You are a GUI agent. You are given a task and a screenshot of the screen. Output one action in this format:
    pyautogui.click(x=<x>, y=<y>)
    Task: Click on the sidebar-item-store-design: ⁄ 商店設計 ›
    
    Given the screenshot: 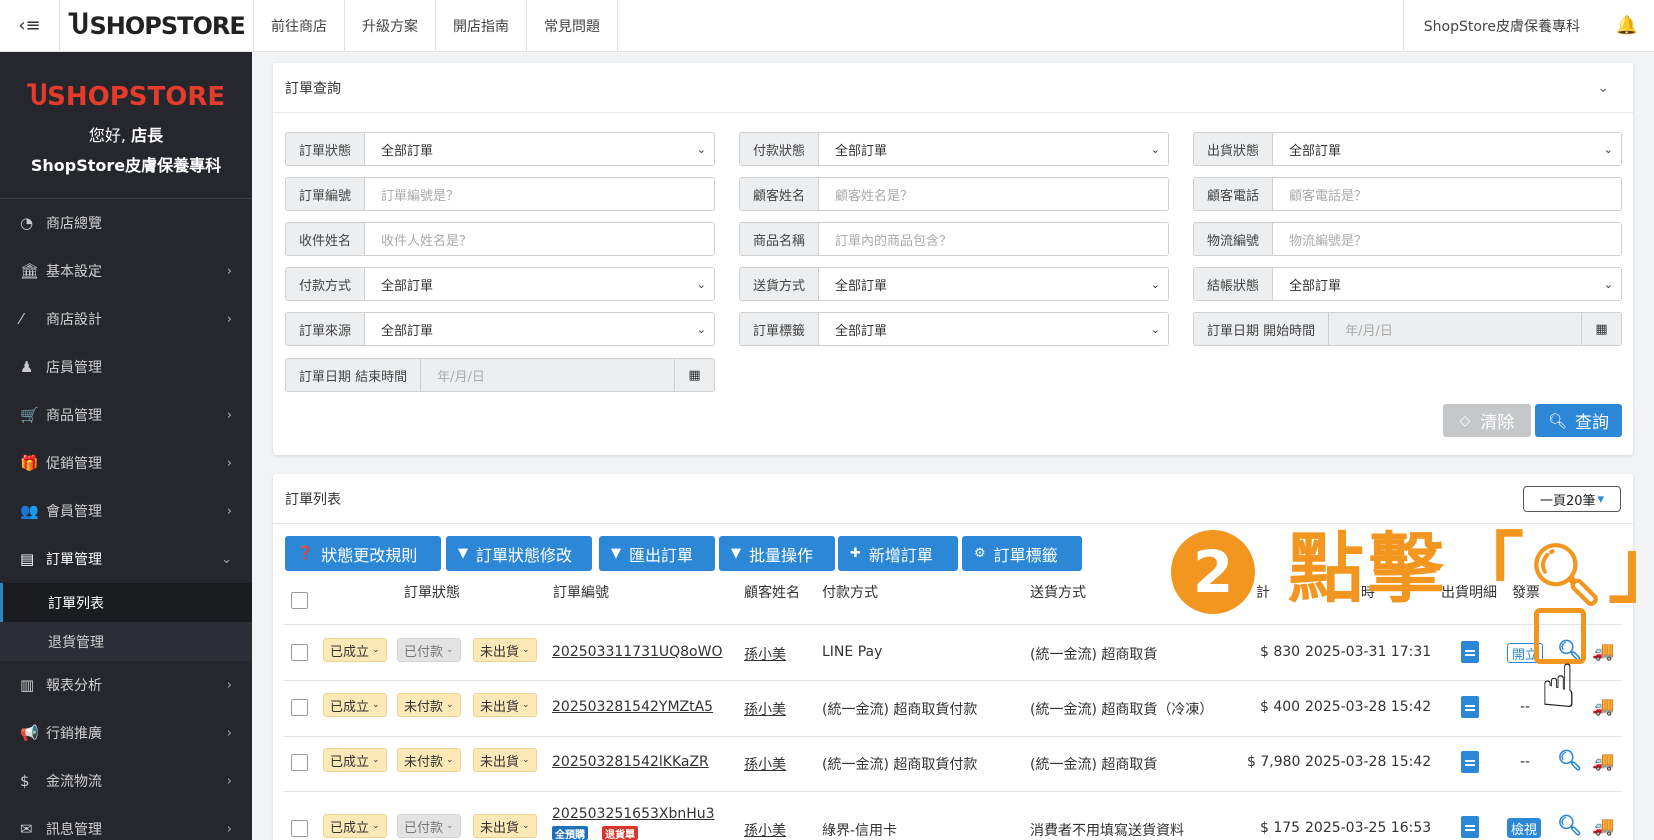 What is the action you would take?
    pyautogui.click(x=126, y=319)
    